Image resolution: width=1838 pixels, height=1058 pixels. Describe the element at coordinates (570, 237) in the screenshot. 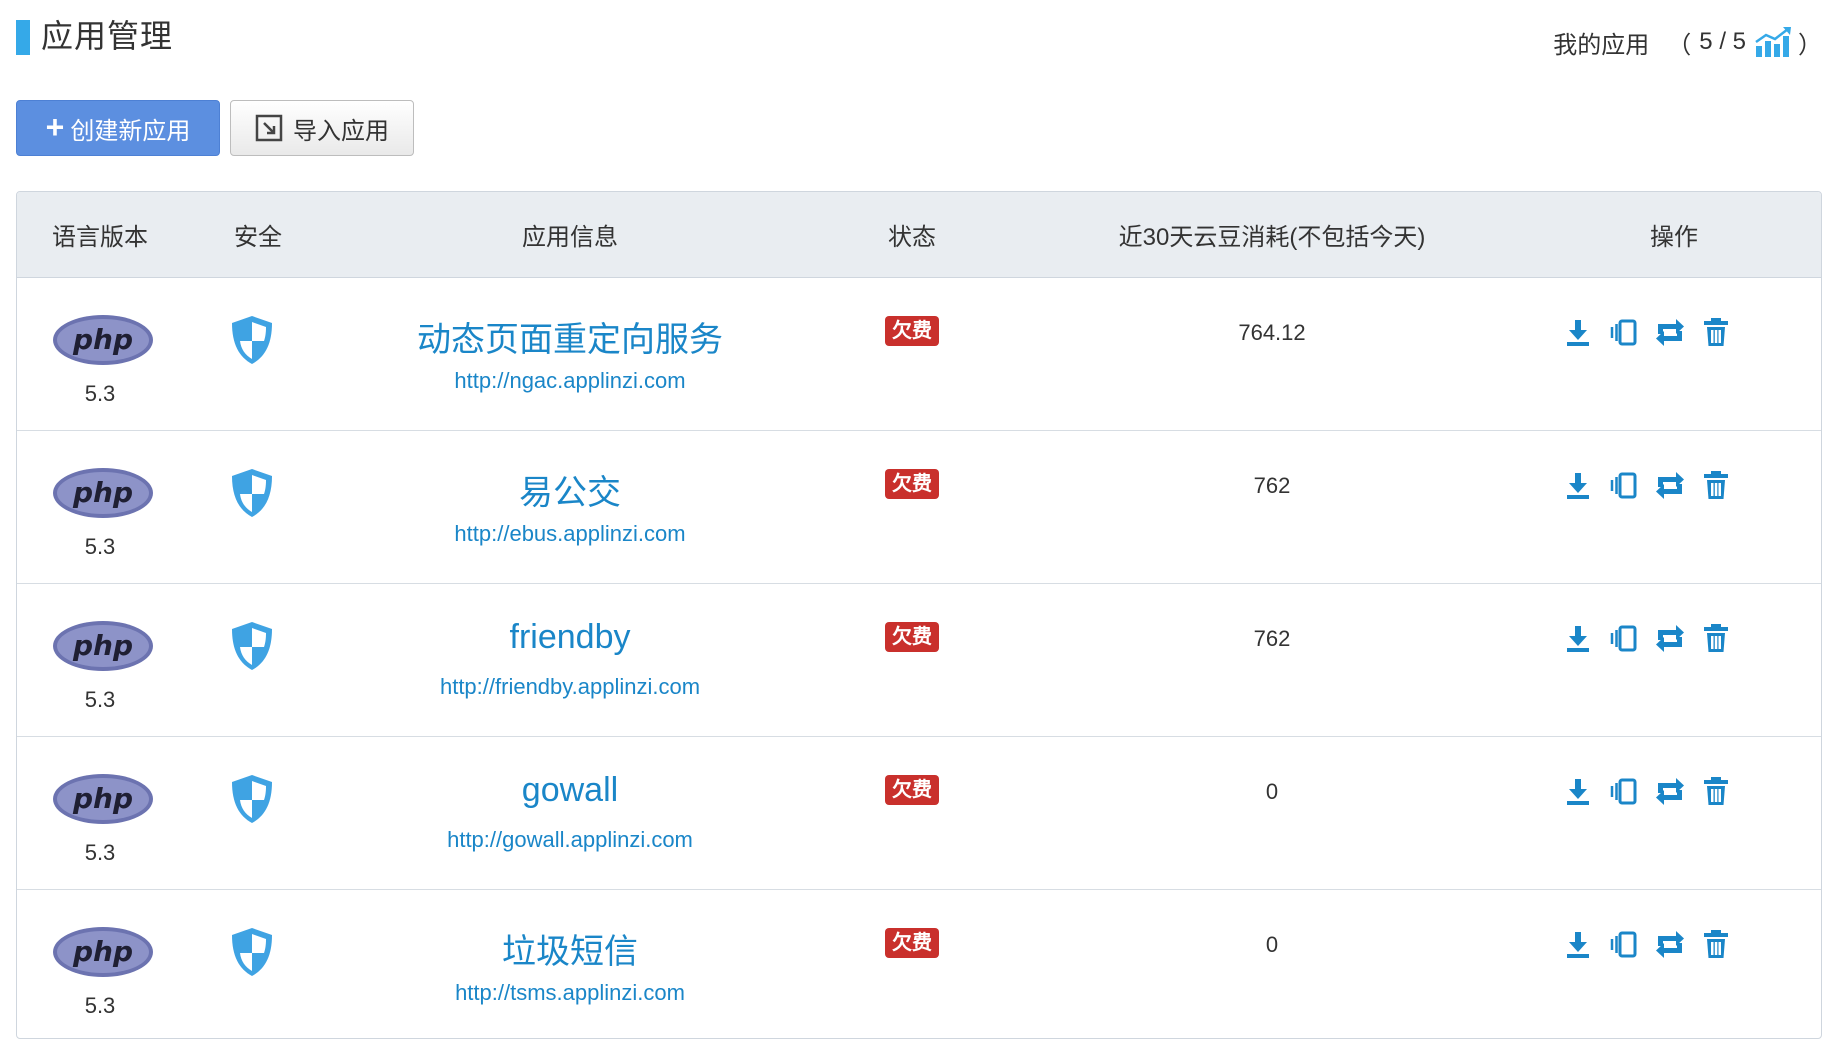

I see `col-header-info: 应用信息` at that location.